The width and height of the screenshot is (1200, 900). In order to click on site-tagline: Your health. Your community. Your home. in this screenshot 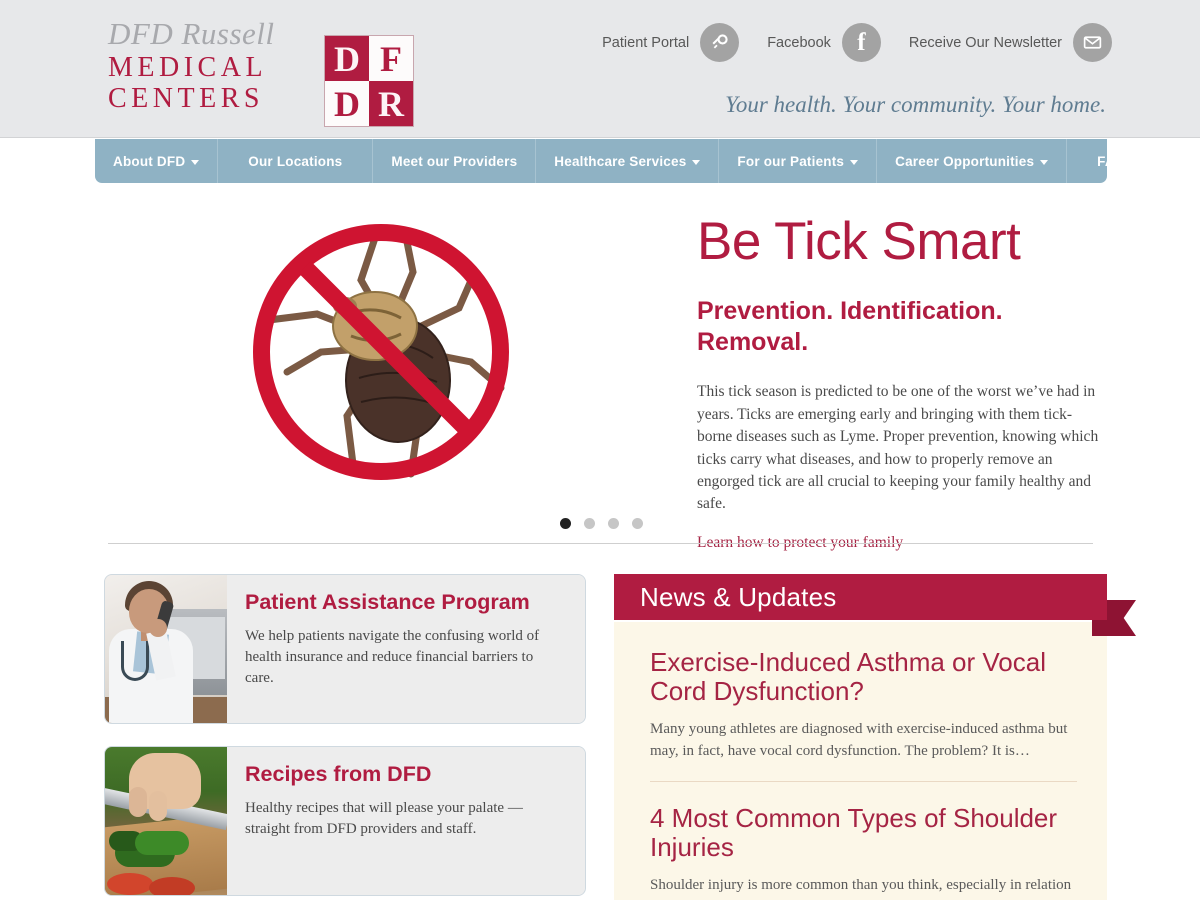, I will do `click(915, 104)`.